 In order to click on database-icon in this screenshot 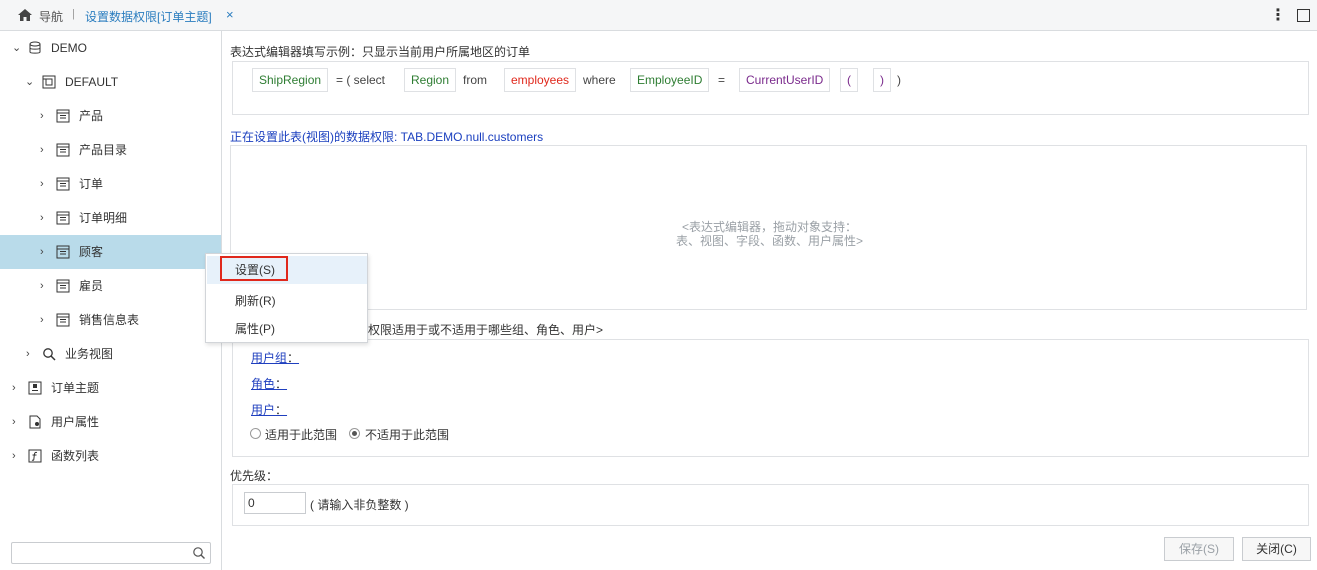, I will do `click(35, 47)`.